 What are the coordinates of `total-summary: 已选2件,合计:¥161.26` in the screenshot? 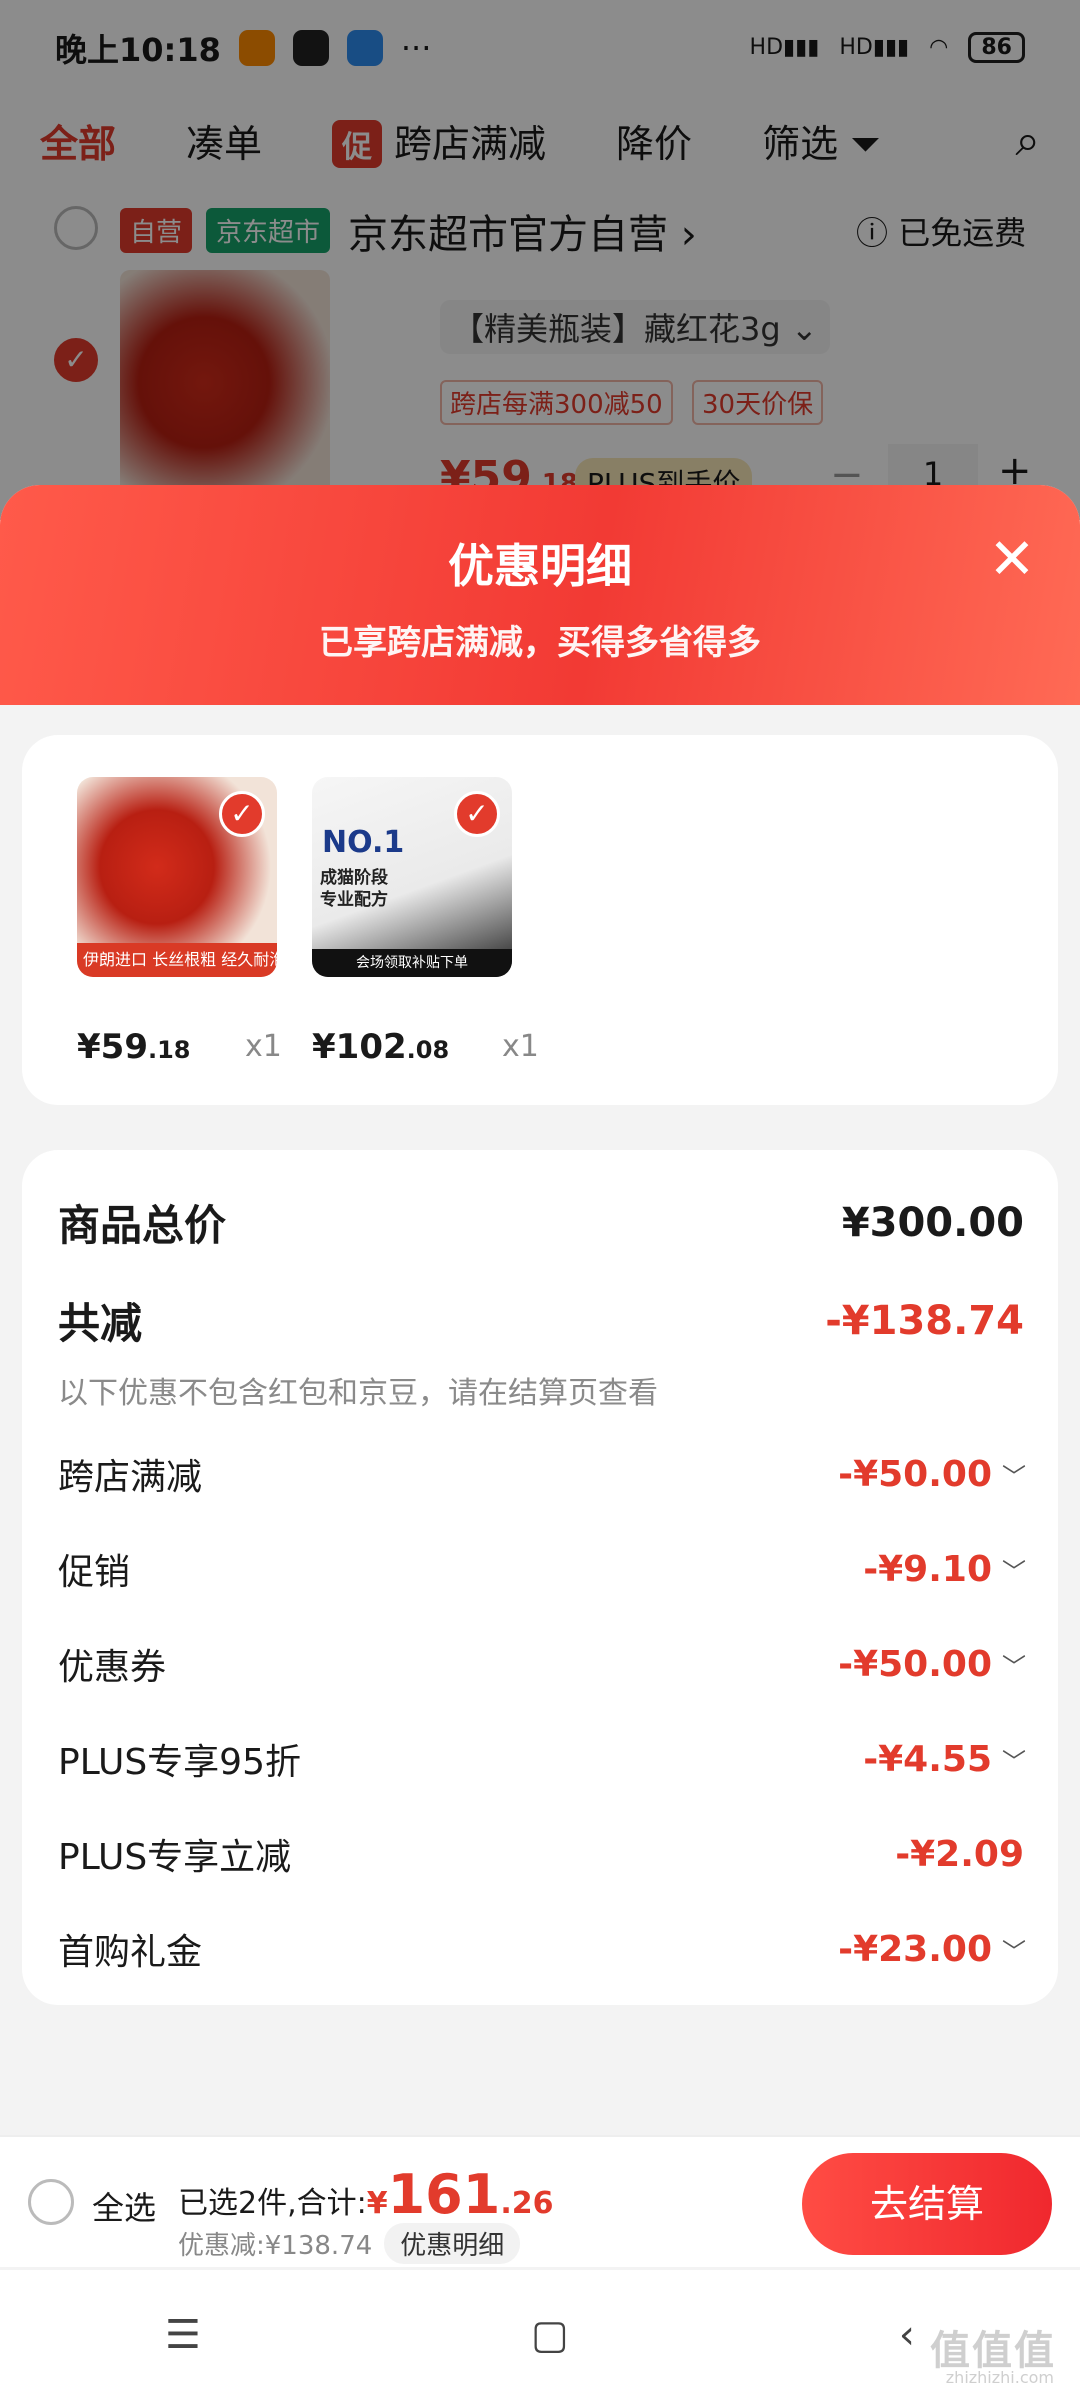 It's located at (366, 2194).